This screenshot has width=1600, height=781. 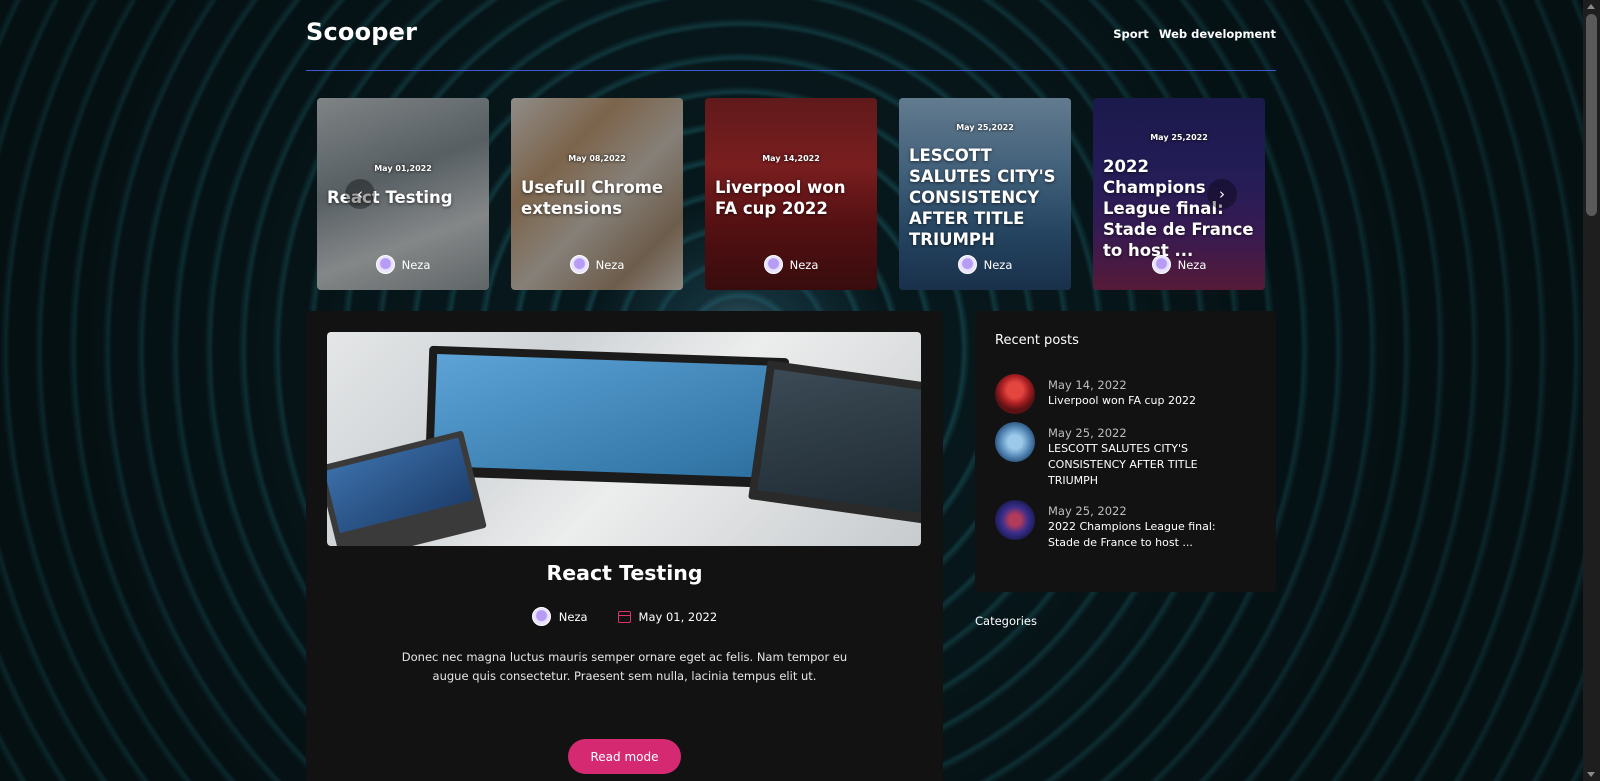 I want to click on recent-post-date: May 14, 2022, so click(x=1087, y=385).